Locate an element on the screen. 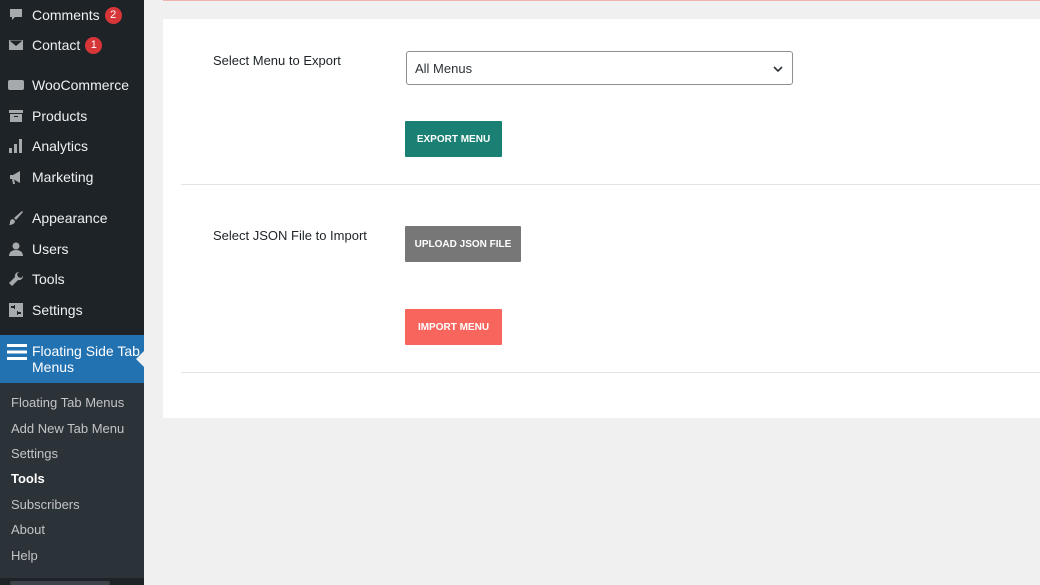 The image size is (1040, 585). brush-icon is located at coordinates (16, 218).